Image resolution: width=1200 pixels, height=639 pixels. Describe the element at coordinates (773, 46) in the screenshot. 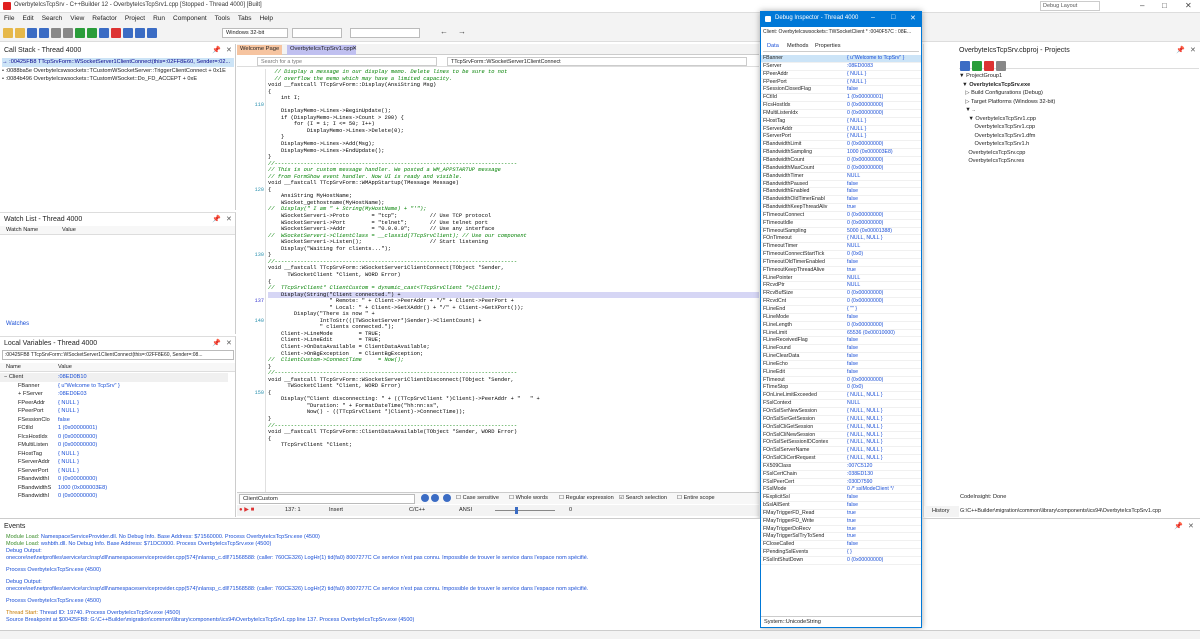

I see `tab-data: Data` at that location.